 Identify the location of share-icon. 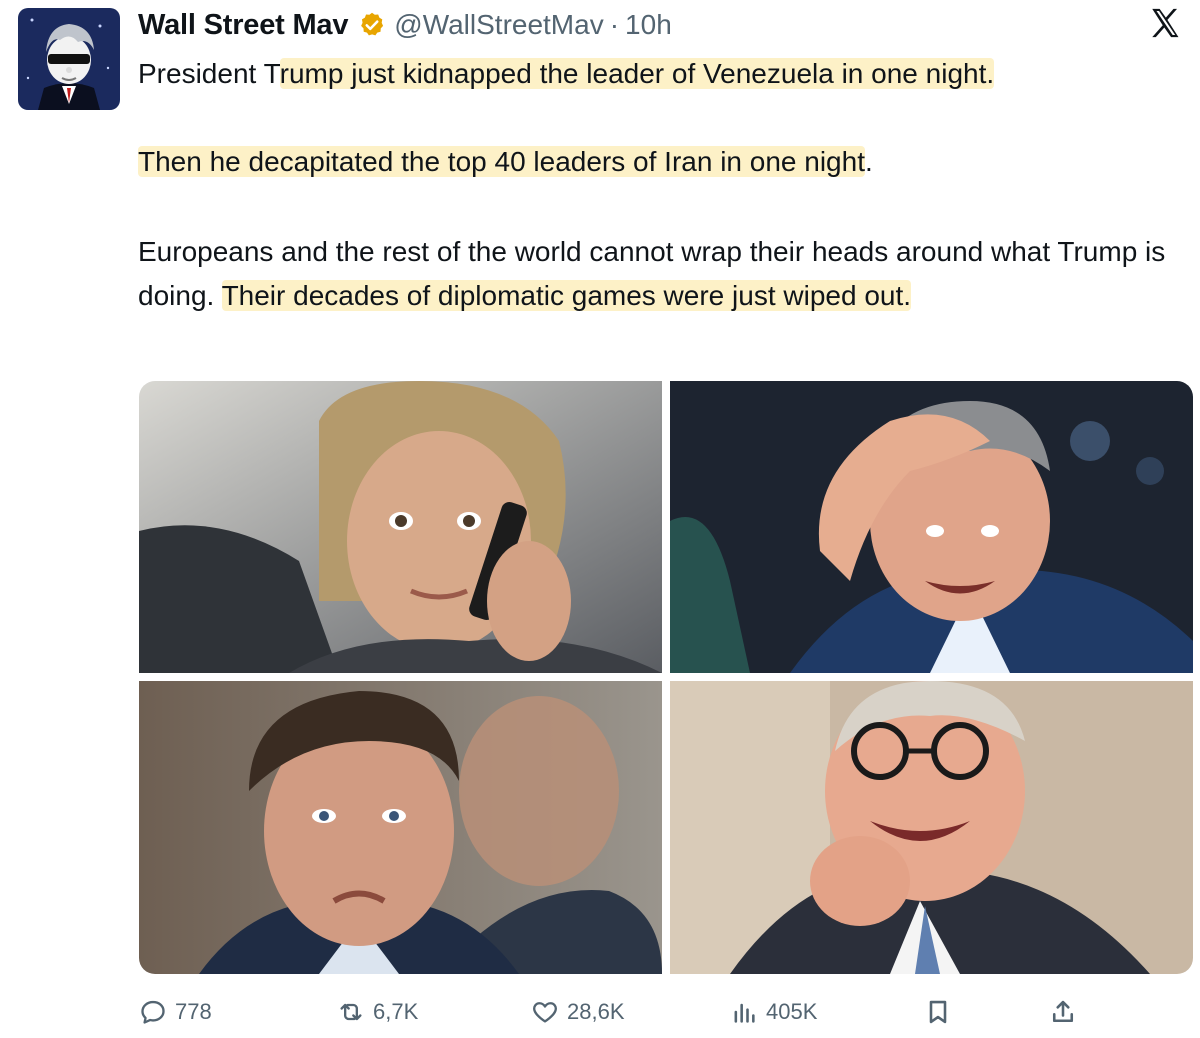
(1063, 1011).